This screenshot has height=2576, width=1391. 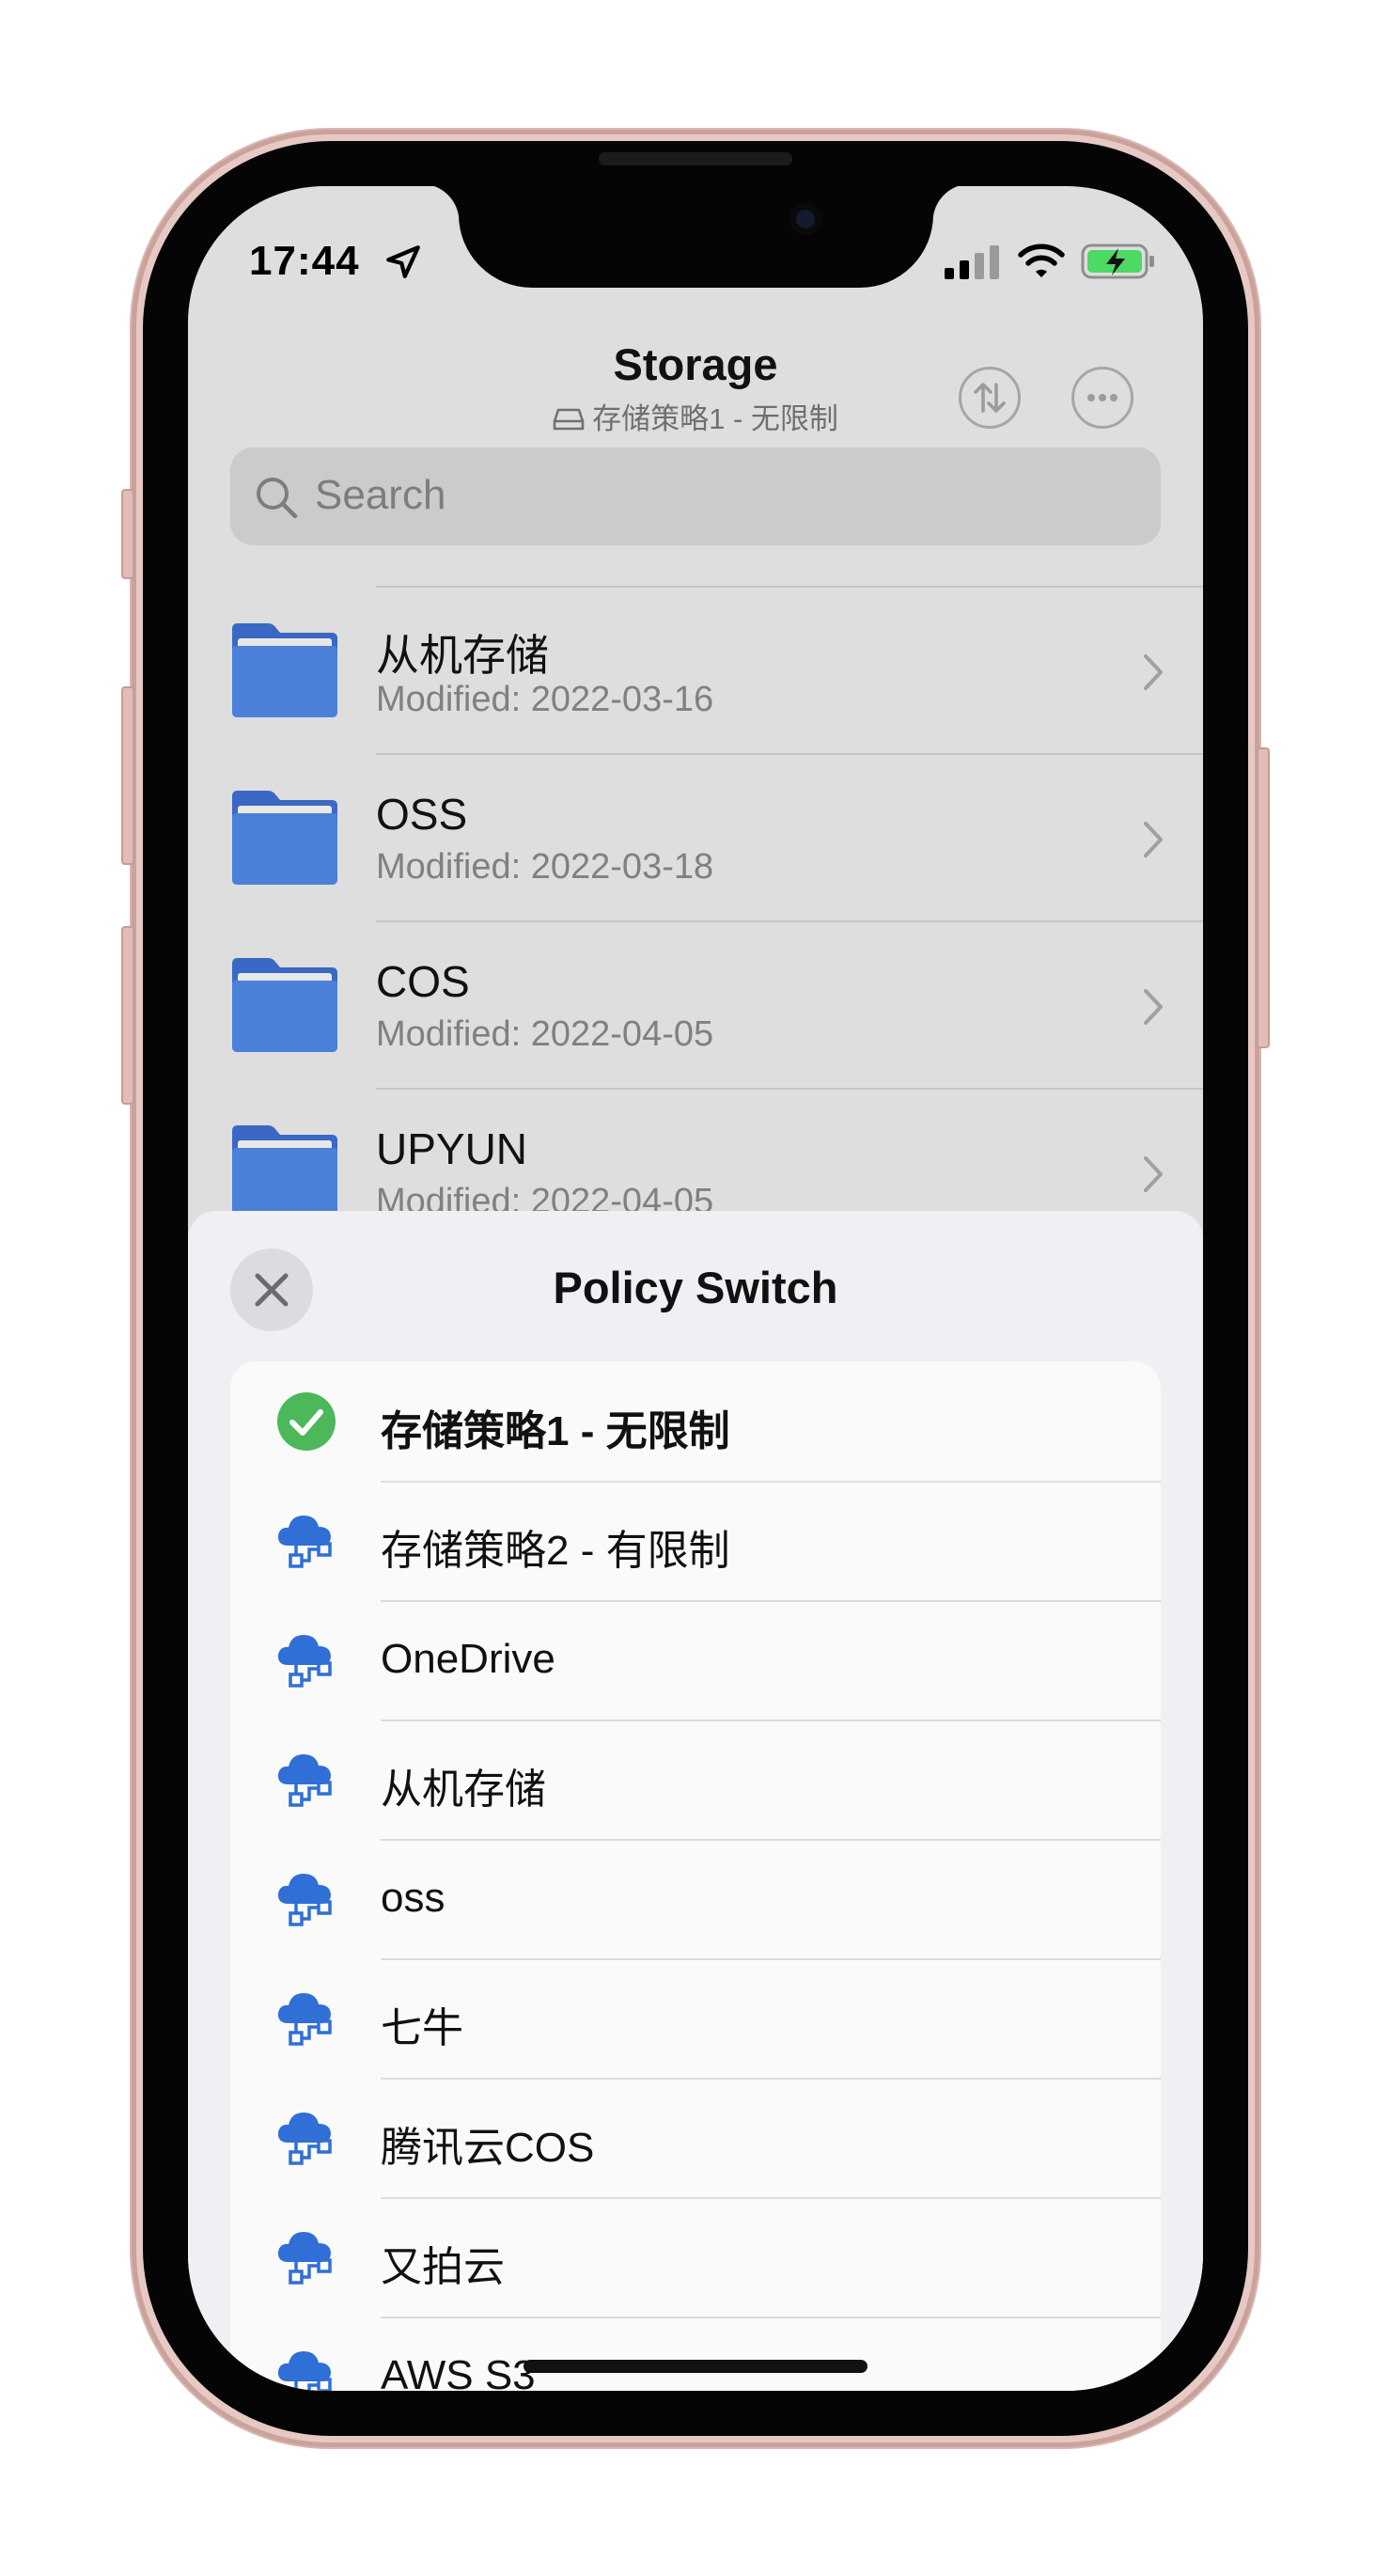 I want to click on search-placeholder: Search, so click(x=381, y=495).